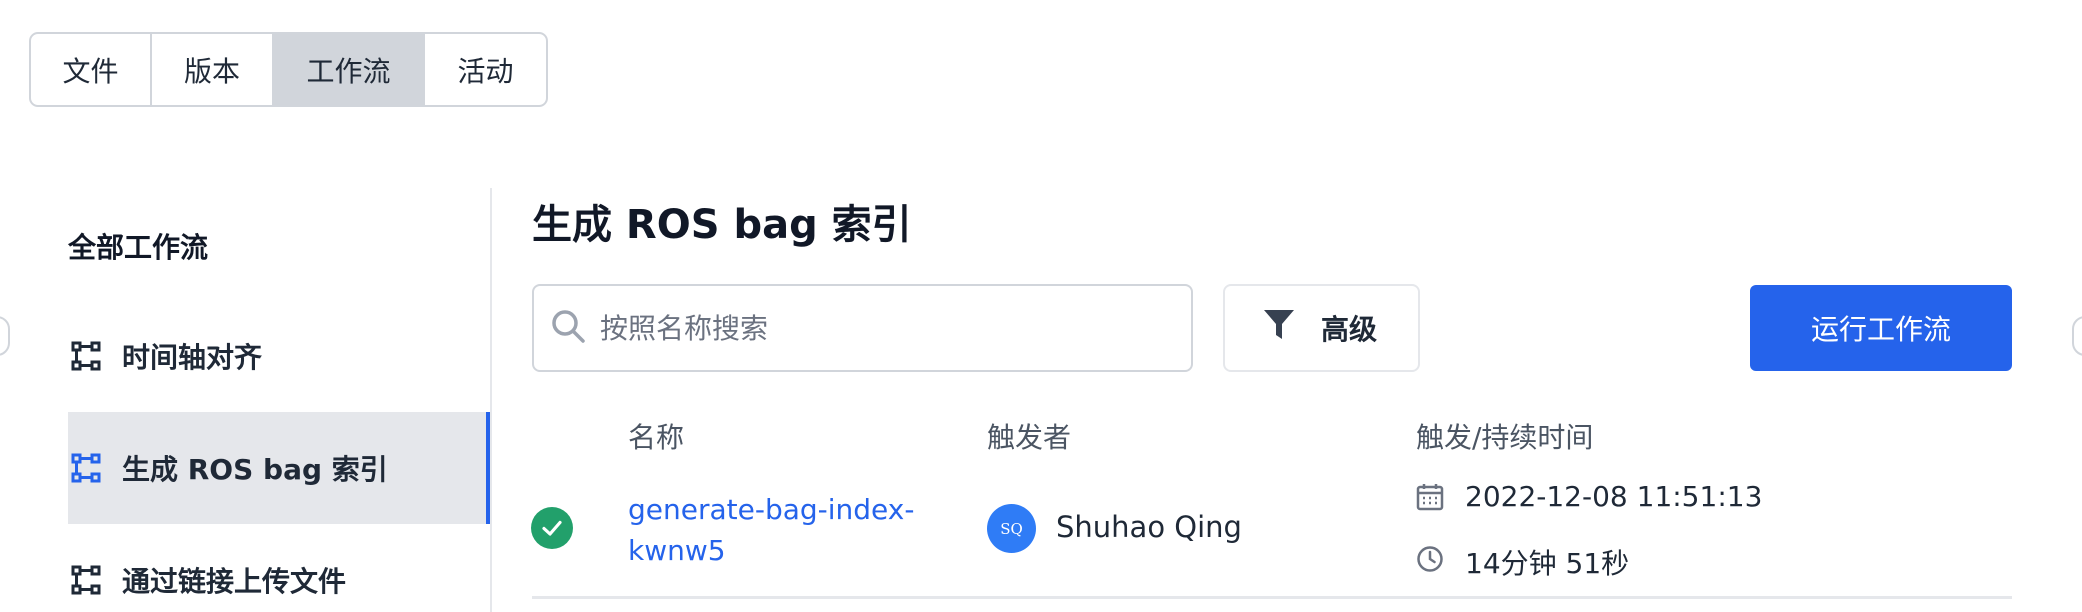  I want to click on right-edge-handle, so click(2077, 336).